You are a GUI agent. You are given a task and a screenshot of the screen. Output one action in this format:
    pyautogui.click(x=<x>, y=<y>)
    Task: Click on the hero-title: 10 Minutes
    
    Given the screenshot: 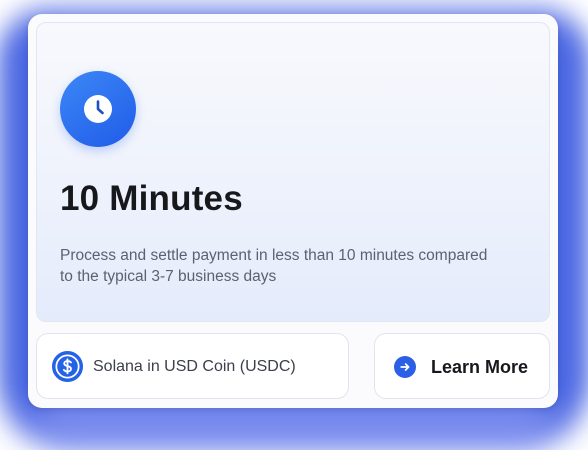 What is the action you would take?
    pyautogui.click(x=151, y=198)
    